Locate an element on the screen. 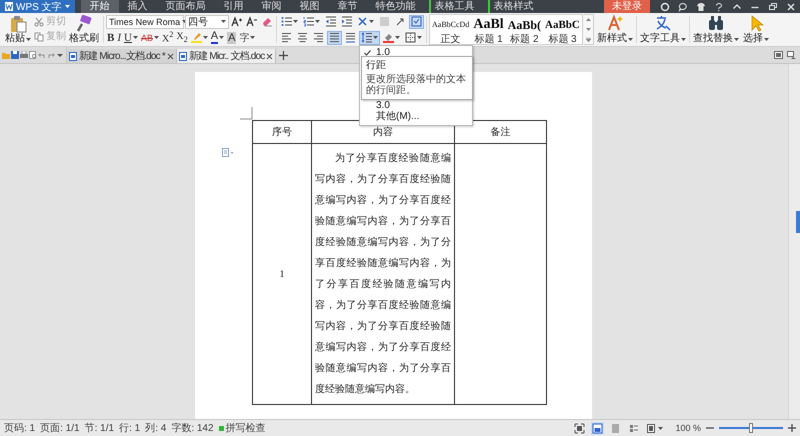  paste-button: 粘贴 is located at coordinates (18, 29).